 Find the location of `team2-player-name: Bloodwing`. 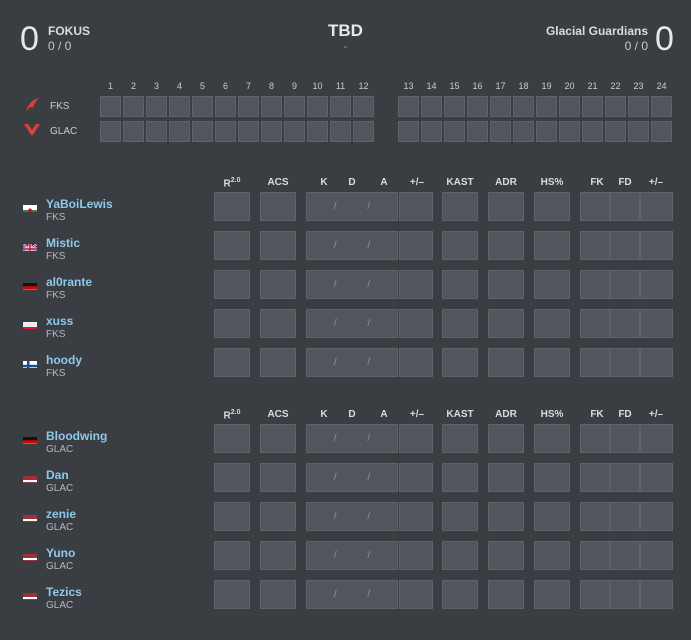

team2-player-name: Bloodwing is located at coordinates (76, 436).